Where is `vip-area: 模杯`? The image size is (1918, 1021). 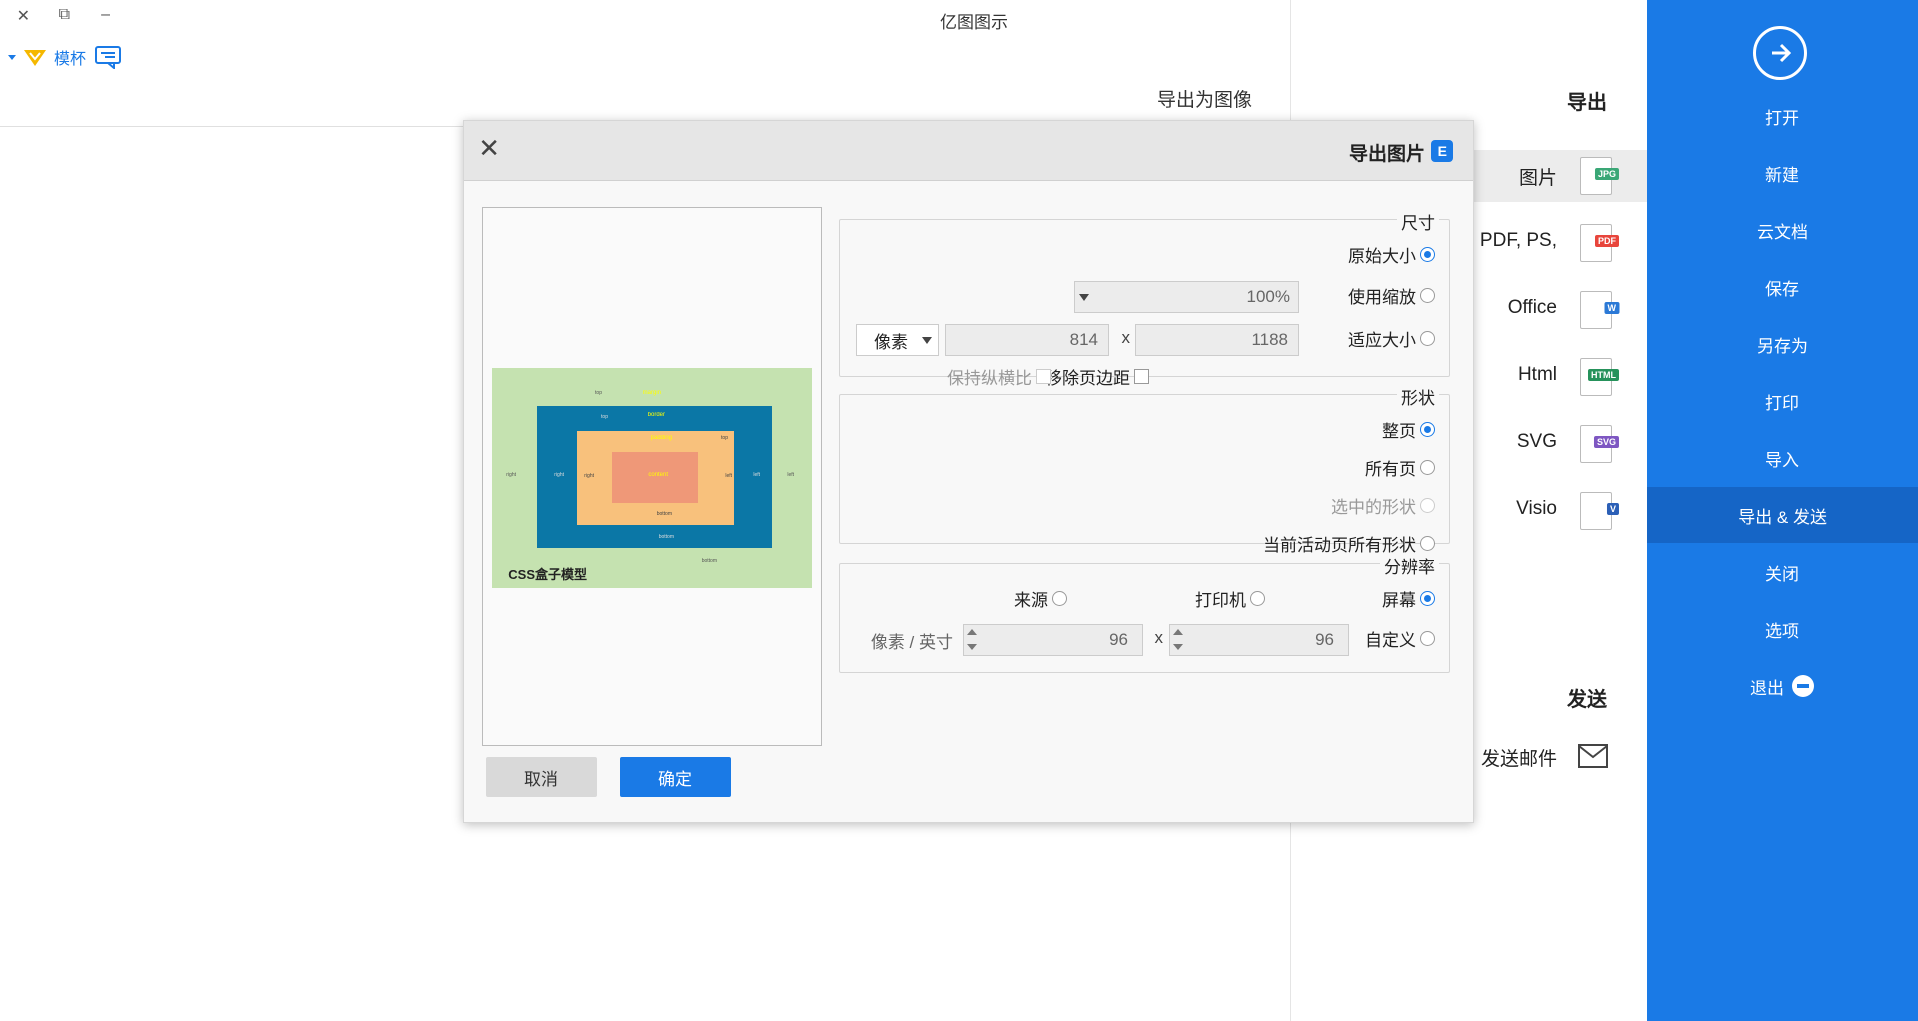
vip-area: 模杯 is located at coordinates (64, 57).